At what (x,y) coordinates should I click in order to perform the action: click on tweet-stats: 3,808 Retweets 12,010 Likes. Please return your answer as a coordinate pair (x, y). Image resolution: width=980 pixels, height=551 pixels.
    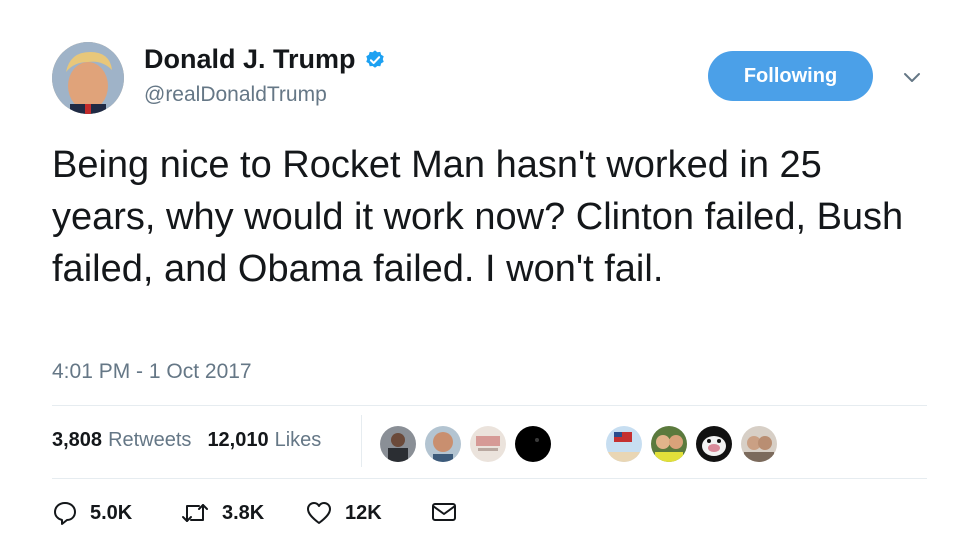
    Looking at the image, I should click on (186, 440).